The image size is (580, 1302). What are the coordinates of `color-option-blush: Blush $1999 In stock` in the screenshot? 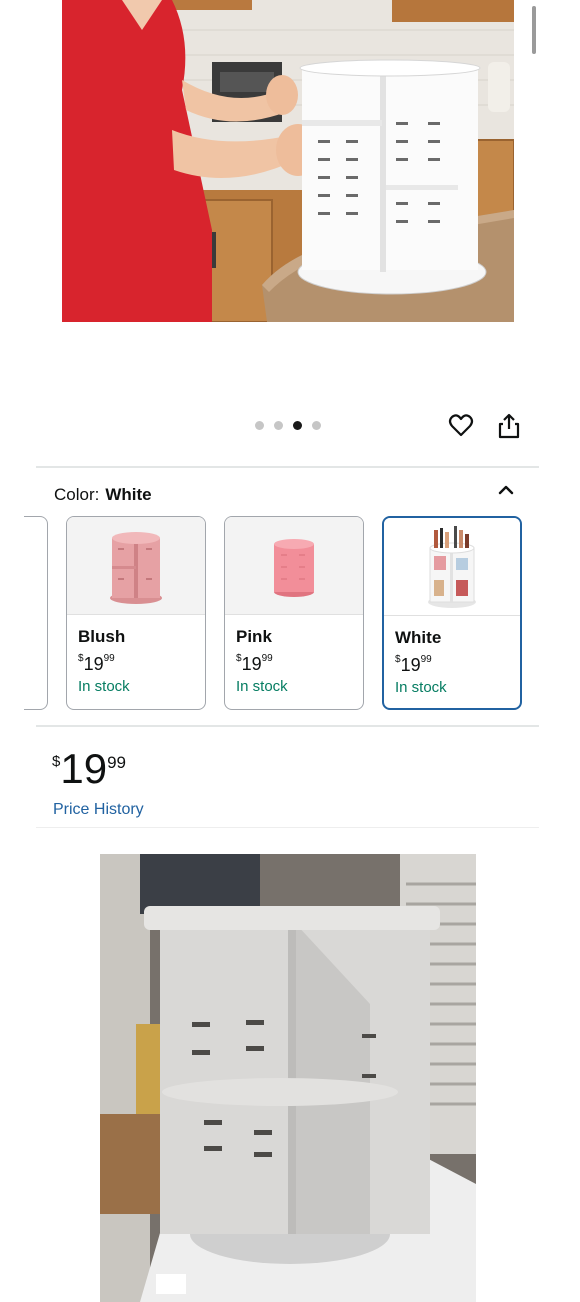 It's located at (136, 613).